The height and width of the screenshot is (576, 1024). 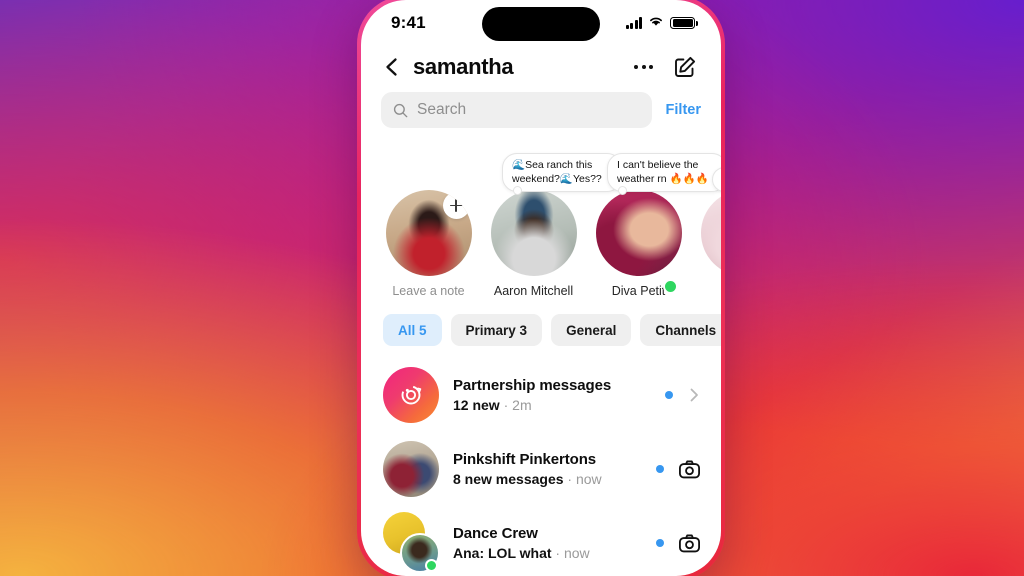 I want to click on page-title: samantha, so click(x=463, y=66).